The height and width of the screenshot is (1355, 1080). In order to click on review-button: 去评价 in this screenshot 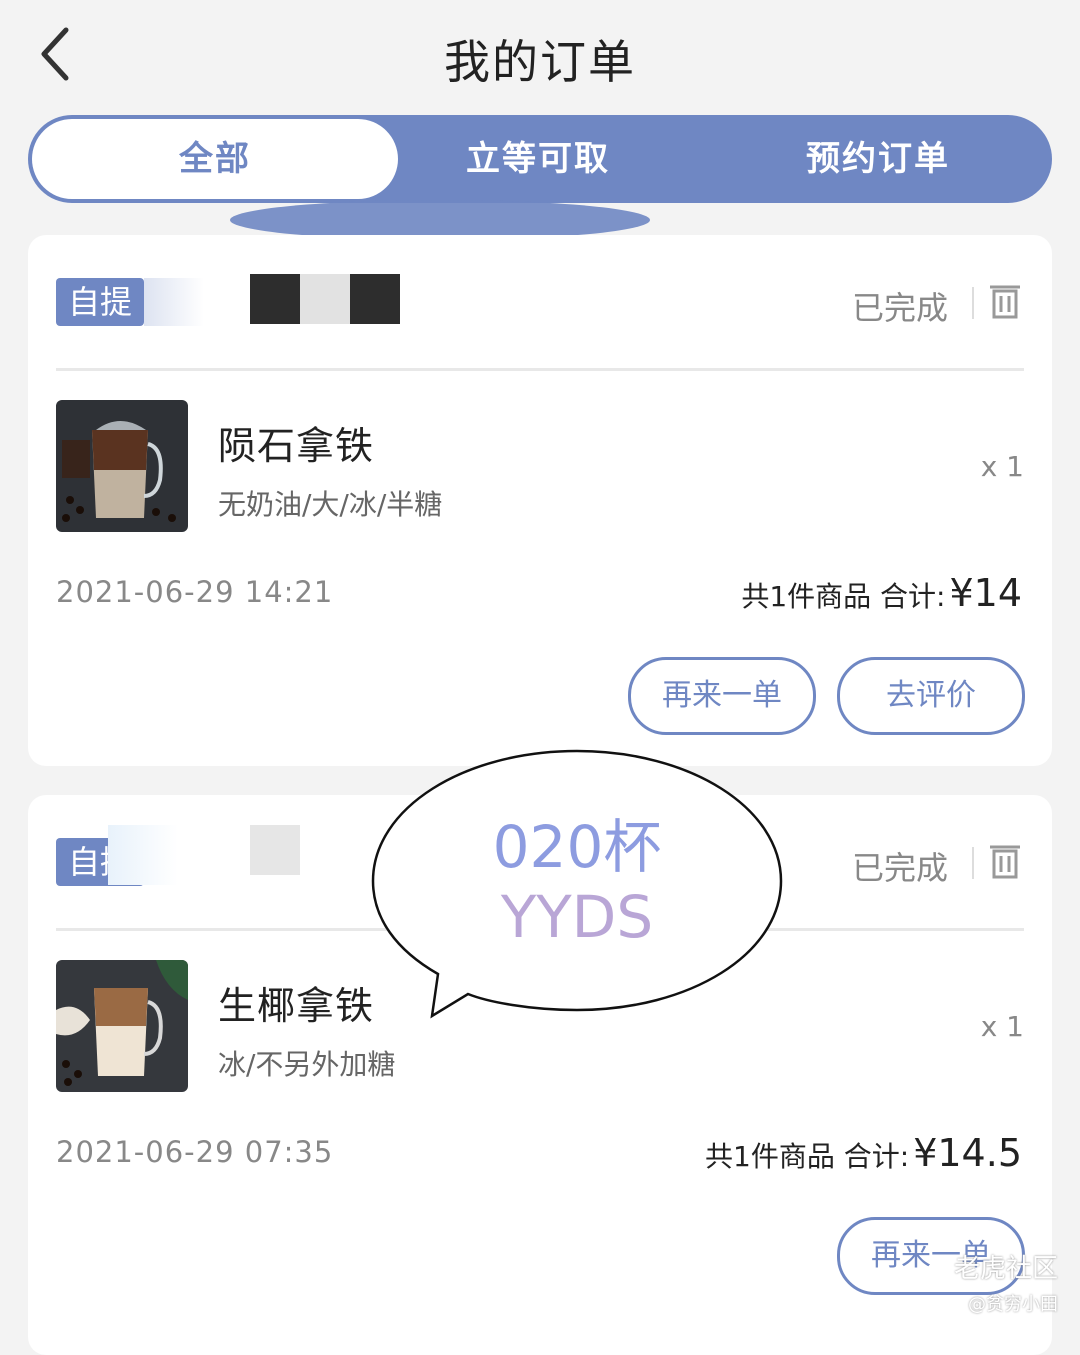, I will do `click(931, 696)`.